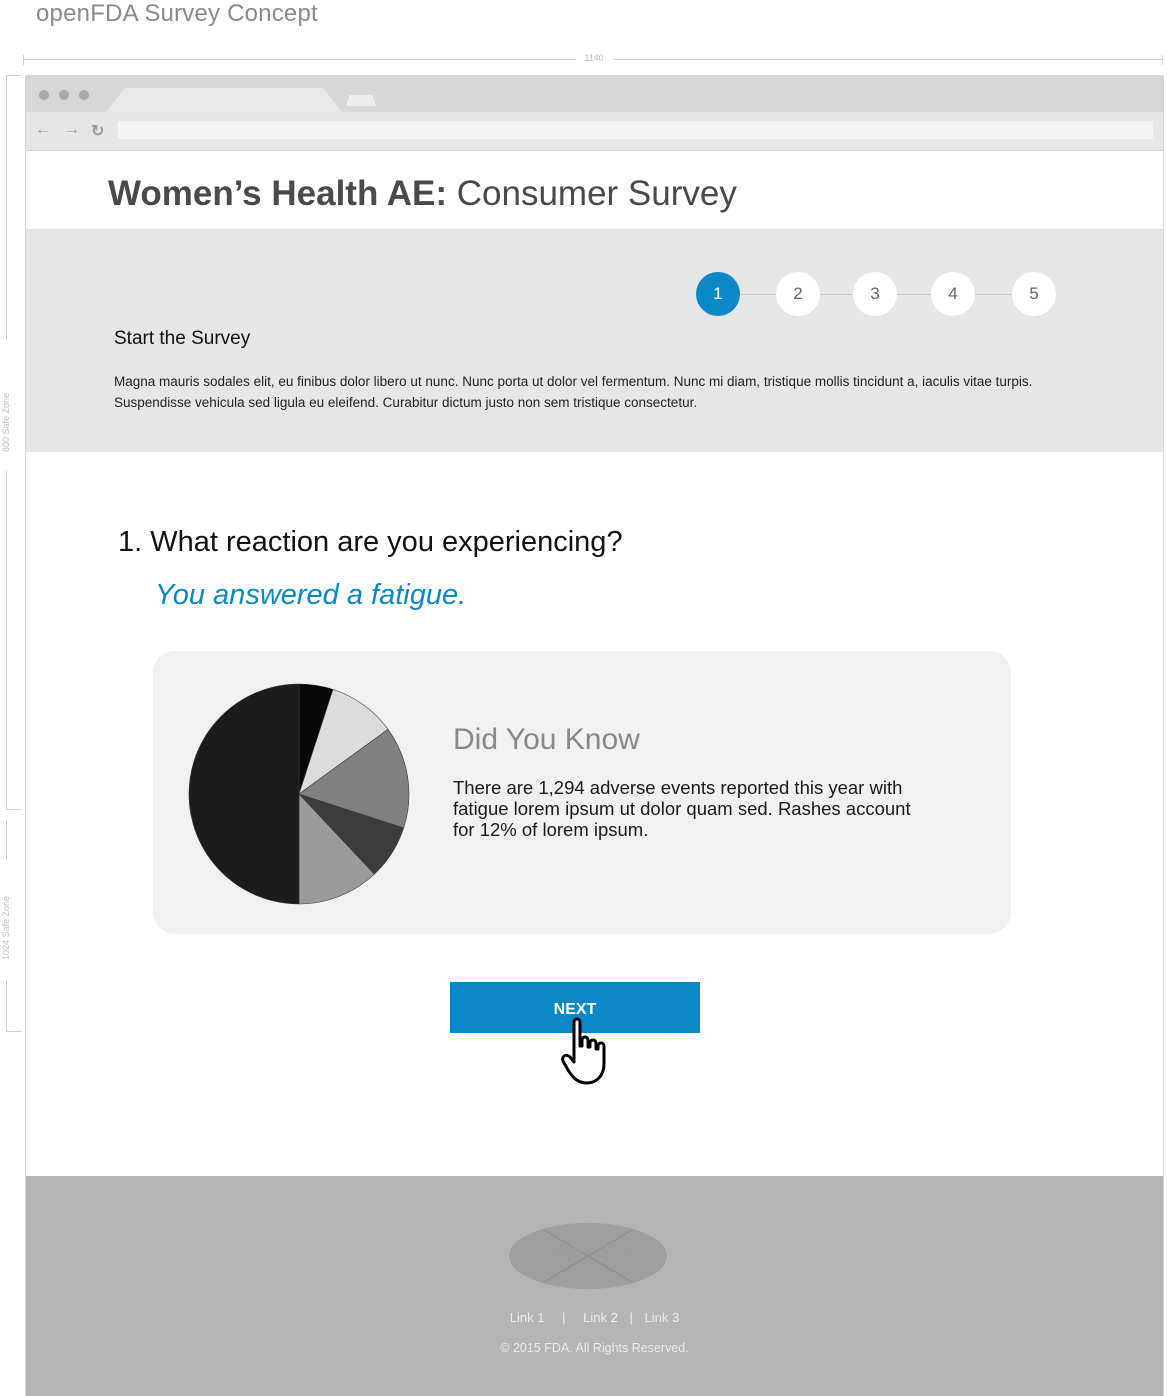 This screenshot has height=1396, width=1167. I want to click on window-minimize-dot, so click(64, 95).